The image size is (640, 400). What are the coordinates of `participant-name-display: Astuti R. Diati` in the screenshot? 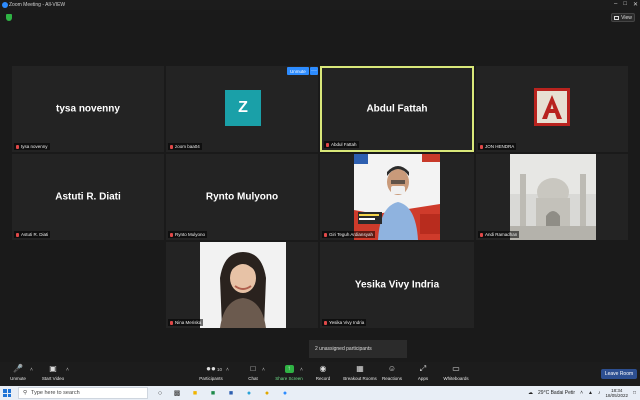 It's located at (88, 197).